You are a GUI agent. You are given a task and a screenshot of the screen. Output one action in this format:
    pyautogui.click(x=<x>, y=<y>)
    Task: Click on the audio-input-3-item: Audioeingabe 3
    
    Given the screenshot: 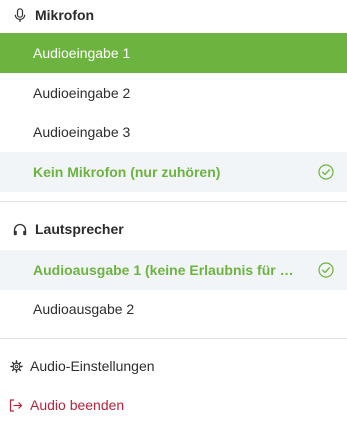 What is the action you would take?
    pyautogui.click(x=173, y=132)
    